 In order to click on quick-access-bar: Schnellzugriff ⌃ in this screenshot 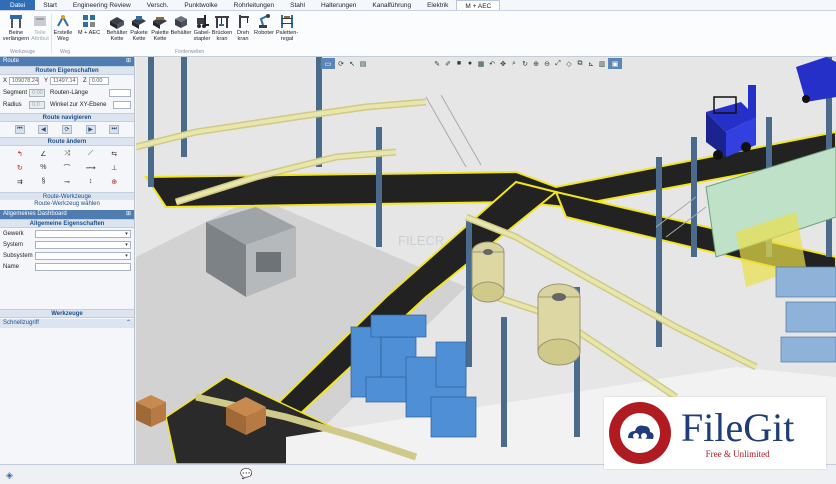, I will do `click(67, 323)`.